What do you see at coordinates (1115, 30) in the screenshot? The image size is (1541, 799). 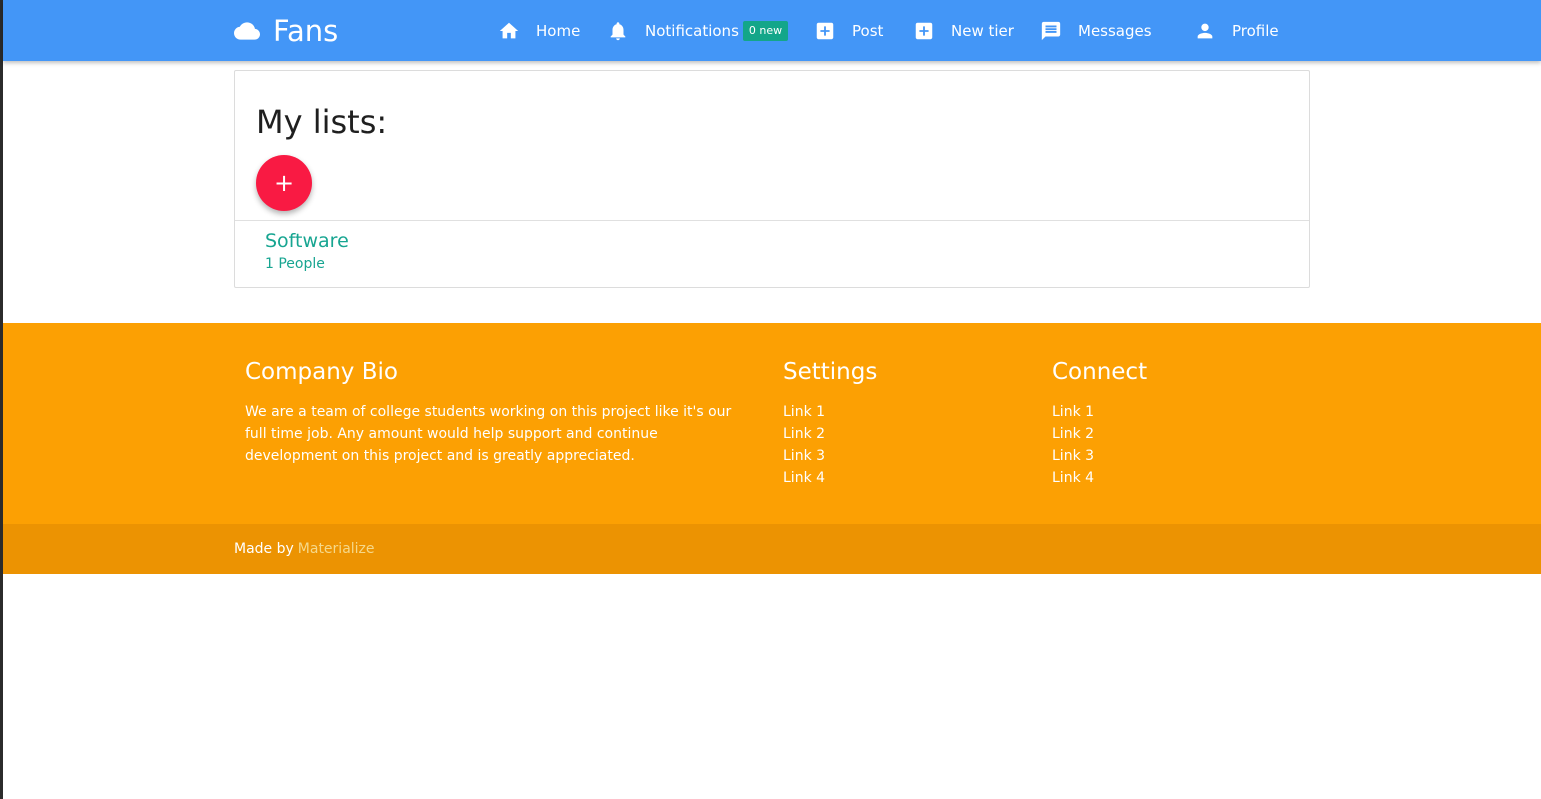 I see `nav-messages-label: Messages` at bounding box center [1115, 30].